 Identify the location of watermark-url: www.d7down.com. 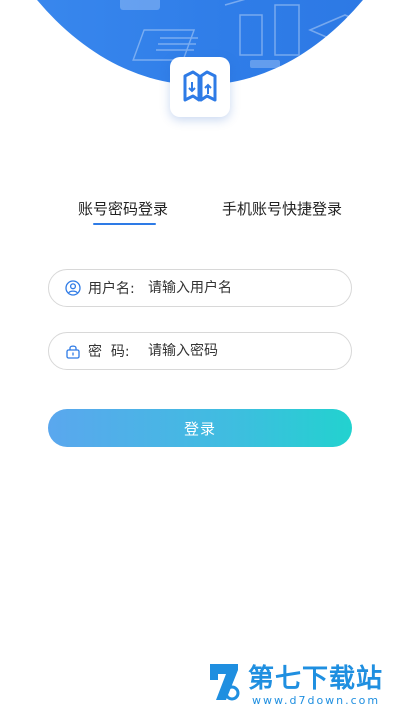
(316, 700).